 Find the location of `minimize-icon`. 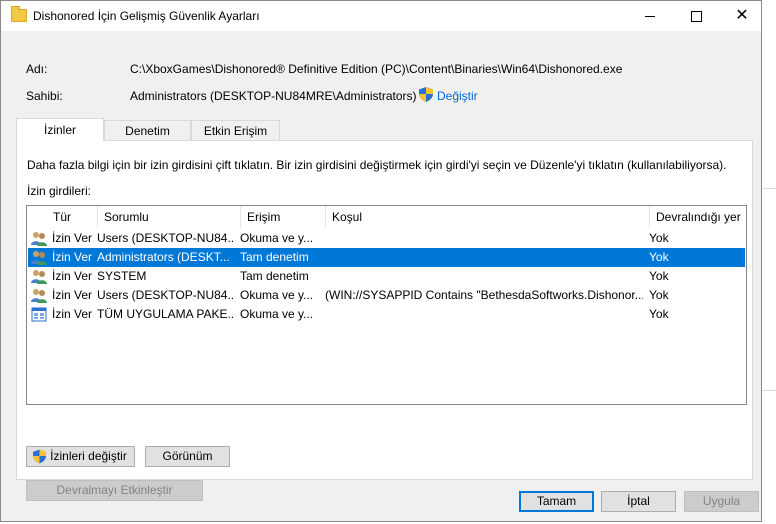

minimize-icon is located at coordinates (650, 16).